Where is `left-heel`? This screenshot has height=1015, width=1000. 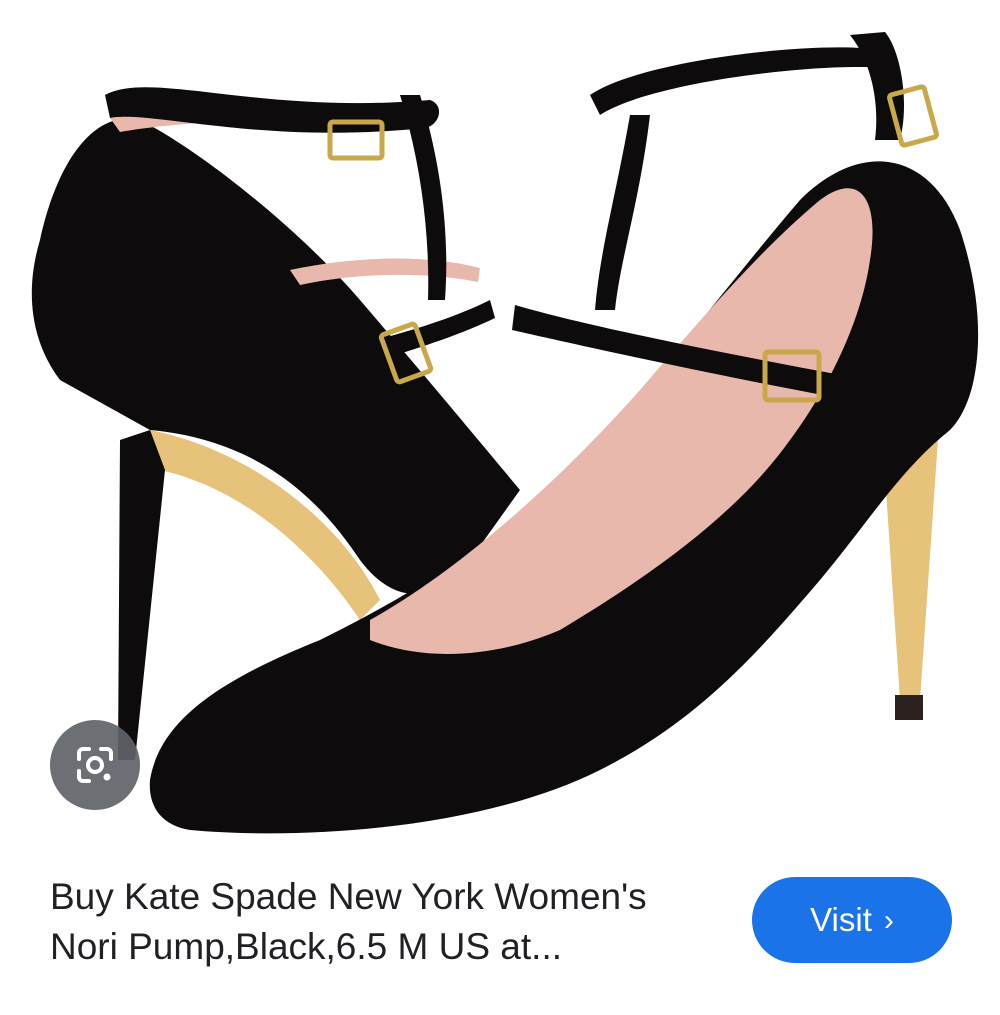
left-heel is located at coordinates (141, 595).